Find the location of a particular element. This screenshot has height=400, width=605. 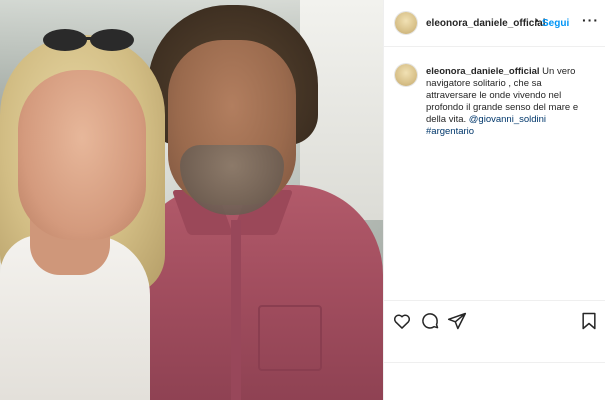

caption-hashtag: #argentario is located at coordinates (450, 131).